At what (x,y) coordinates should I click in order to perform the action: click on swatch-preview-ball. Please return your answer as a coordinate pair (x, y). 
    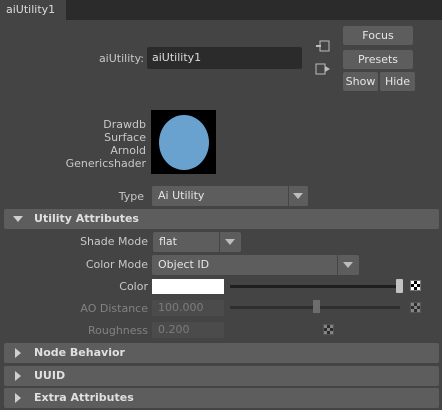
    Looking at the image, I should click on (184, 142).